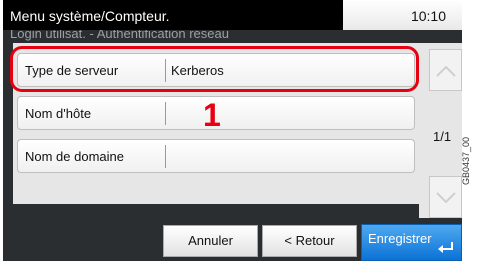  Describe the element at coordinates (173, 15) in the screenshot. I see `title-area: Menu système/Compteur.` at that location.